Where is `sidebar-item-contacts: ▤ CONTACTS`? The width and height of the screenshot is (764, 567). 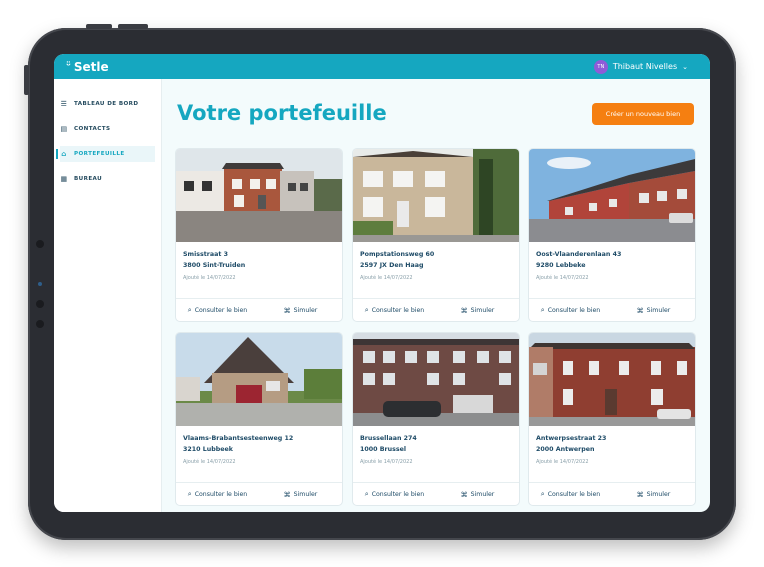
sidebar-item-contacts: ▤ CONTACTS is located at coordinates (107, 129).